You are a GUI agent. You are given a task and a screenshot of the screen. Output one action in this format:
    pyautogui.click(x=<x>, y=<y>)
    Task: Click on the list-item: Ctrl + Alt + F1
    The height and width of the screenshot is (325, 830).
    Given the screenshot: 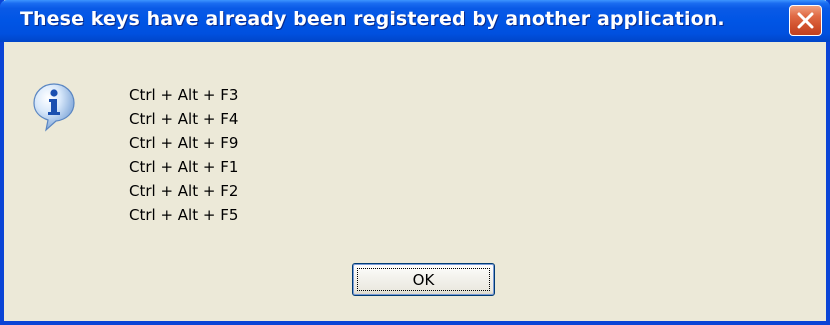 What is the action you would take?
    pyautogui.click(x=184, y=167)
    